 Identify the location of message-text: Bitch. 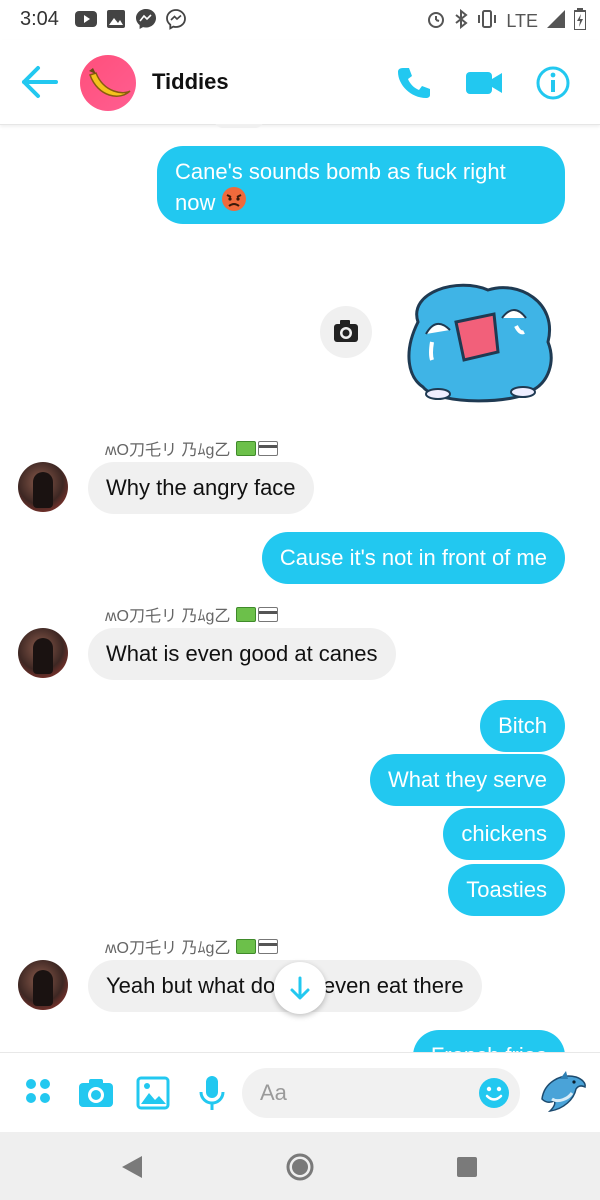
(522, 725).